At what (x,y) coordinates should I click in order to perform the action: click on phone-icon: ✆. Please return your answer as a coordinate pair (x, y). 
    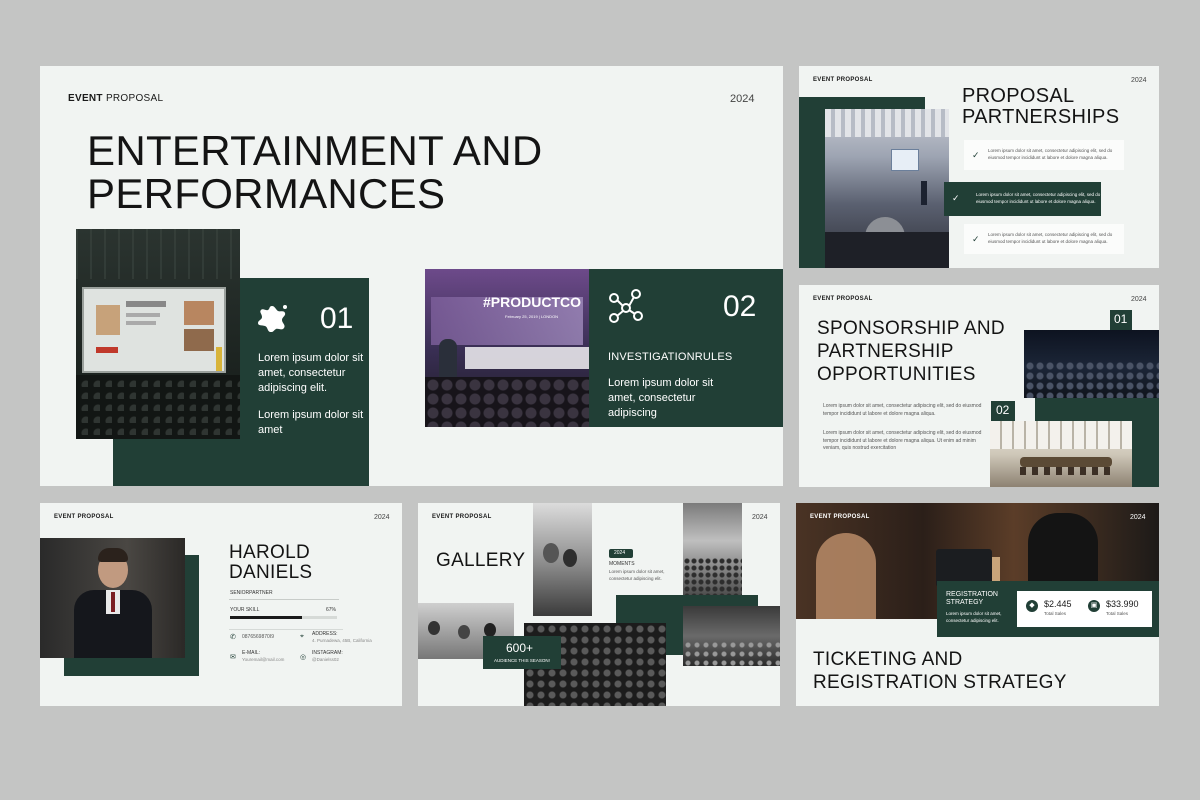
    Looking at the image, I should click on (233, 637).